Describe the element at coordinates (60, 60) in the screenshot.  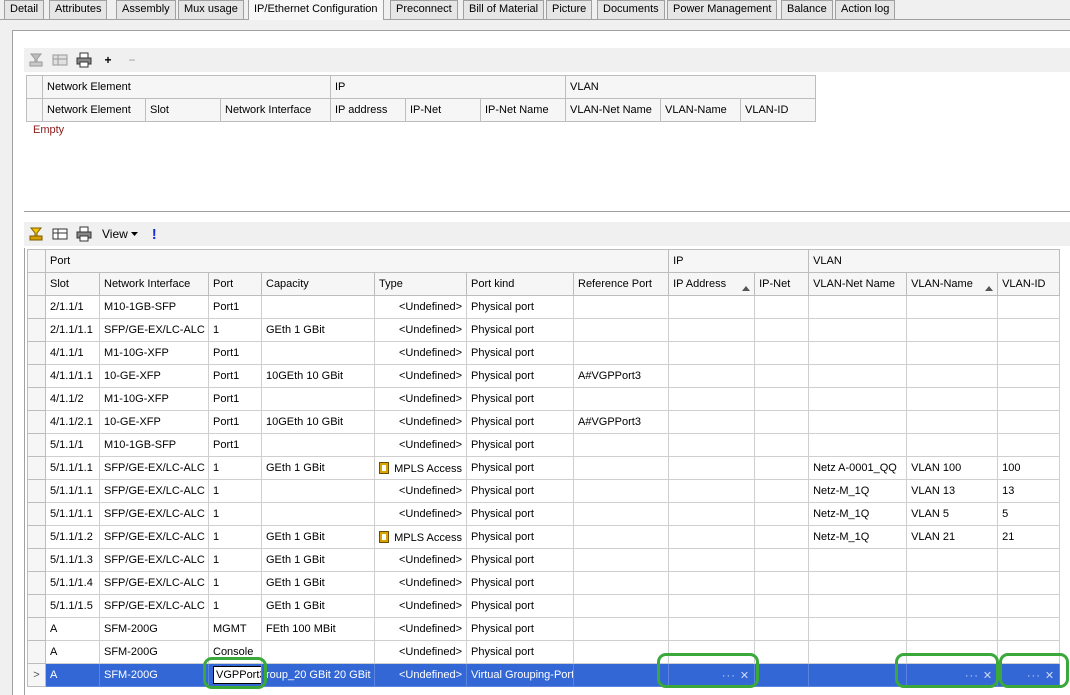
I see `columns-icon` at that location.